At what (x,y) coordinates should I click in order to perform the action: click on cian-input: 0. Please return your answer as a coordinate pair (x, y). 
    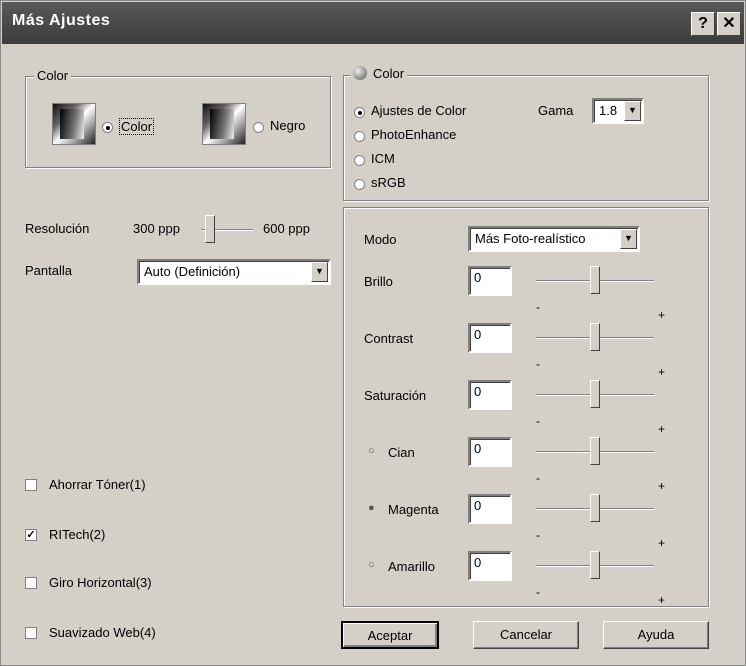
    Looking at the image, I should click on (490, 452).